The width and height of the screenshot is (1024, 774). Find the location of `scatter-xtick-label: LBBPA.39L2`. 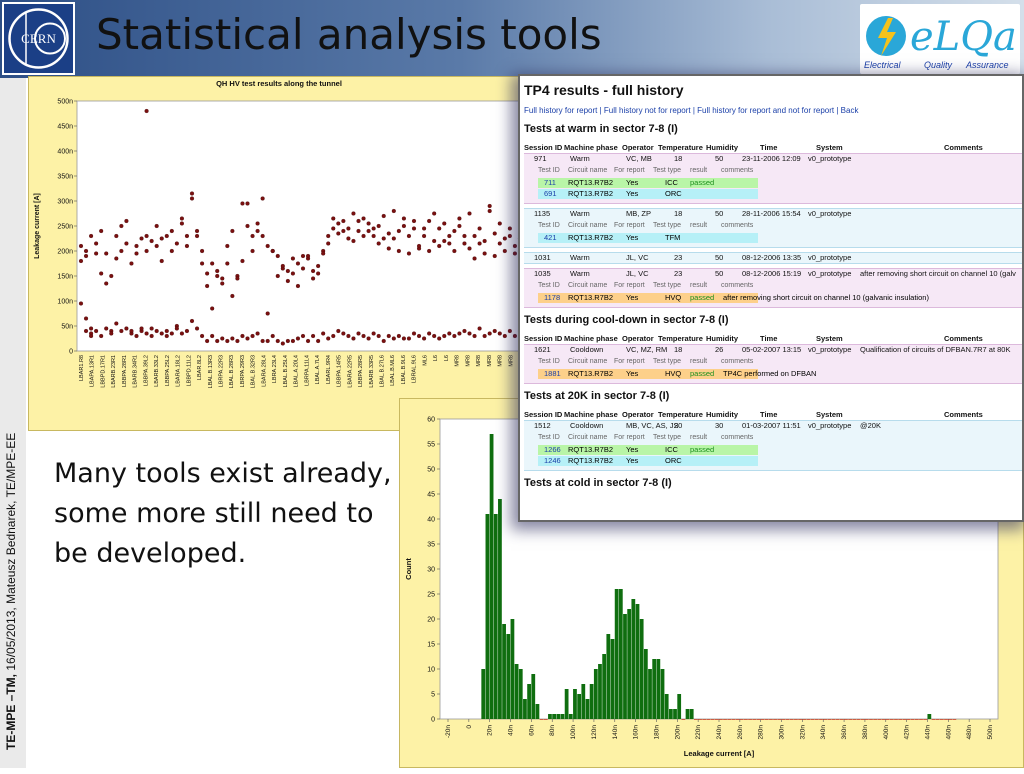

scatter-xtick-label: LBBPA.39L2 is located at coordinates (146, 370).